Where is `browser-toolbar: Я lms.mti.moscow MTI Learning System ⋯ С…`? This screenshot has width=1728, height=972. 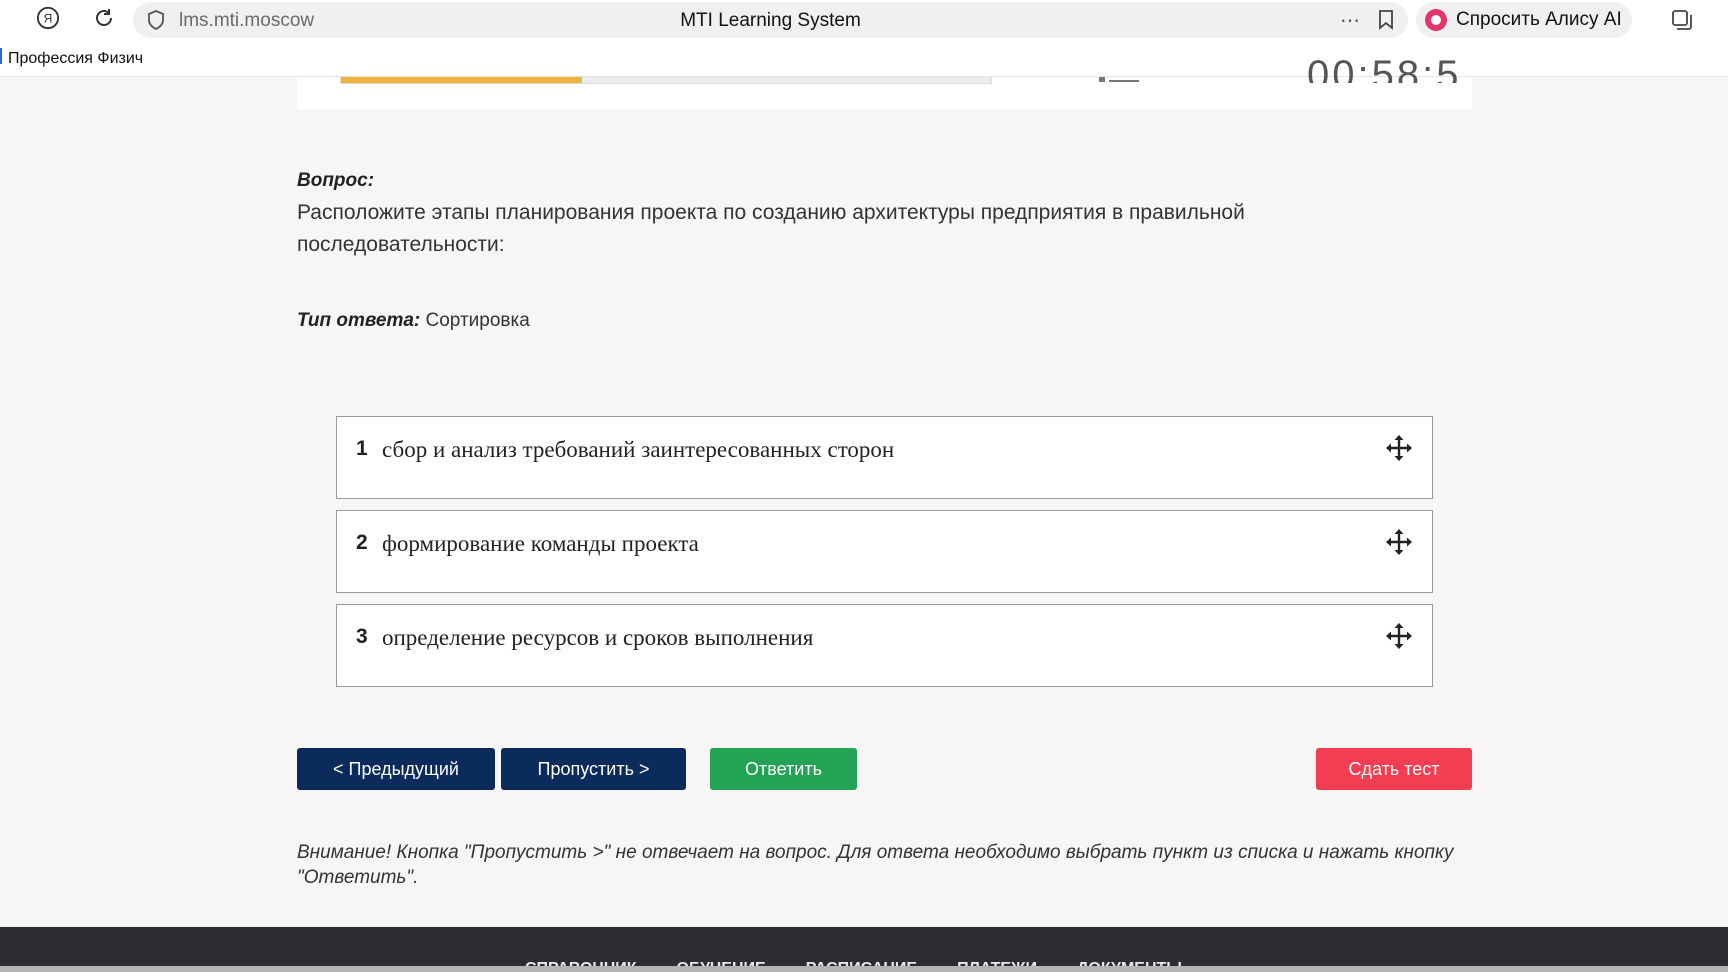
browser-toolbar: Я lms.mti.moscow MTI Learning System ⋯ С… is located at coordinates (864, 20).